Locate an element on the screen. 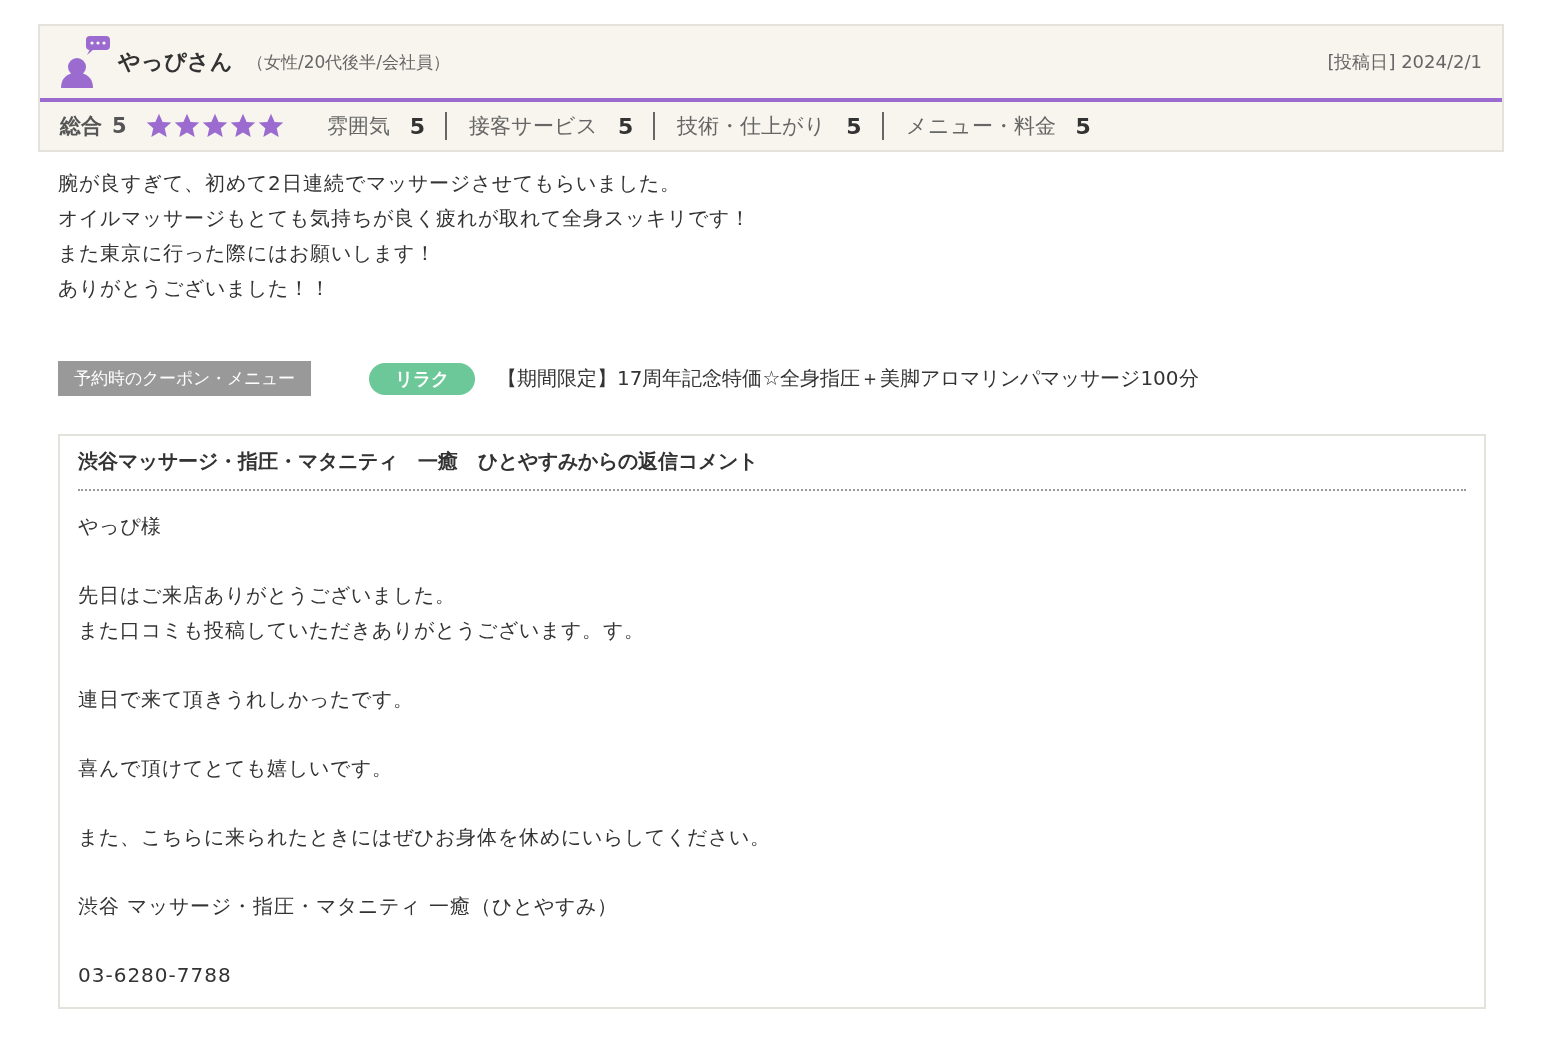 The height and width of the screenshot is (1056, 1548). reply-paragraph: 連日で来て頂きうれしかったです。 is located at coordinates (246, 699).